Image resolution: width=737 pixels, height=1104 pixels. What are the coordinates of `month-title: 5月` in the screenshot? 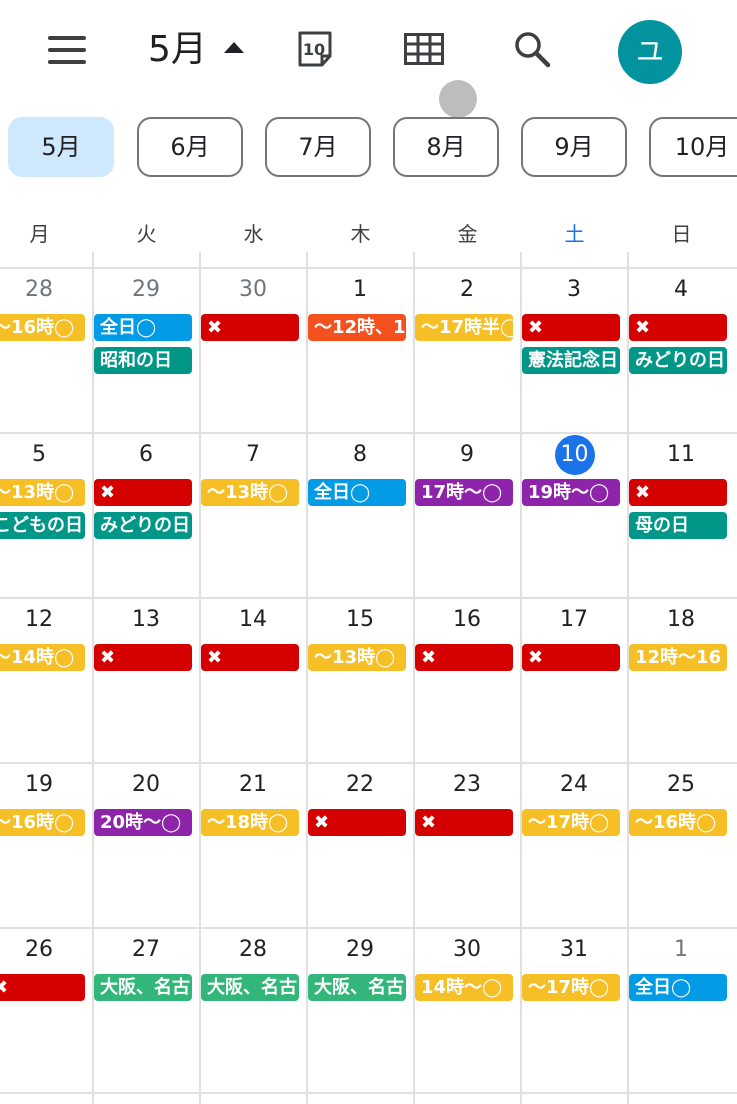 It's located at (177, 50).